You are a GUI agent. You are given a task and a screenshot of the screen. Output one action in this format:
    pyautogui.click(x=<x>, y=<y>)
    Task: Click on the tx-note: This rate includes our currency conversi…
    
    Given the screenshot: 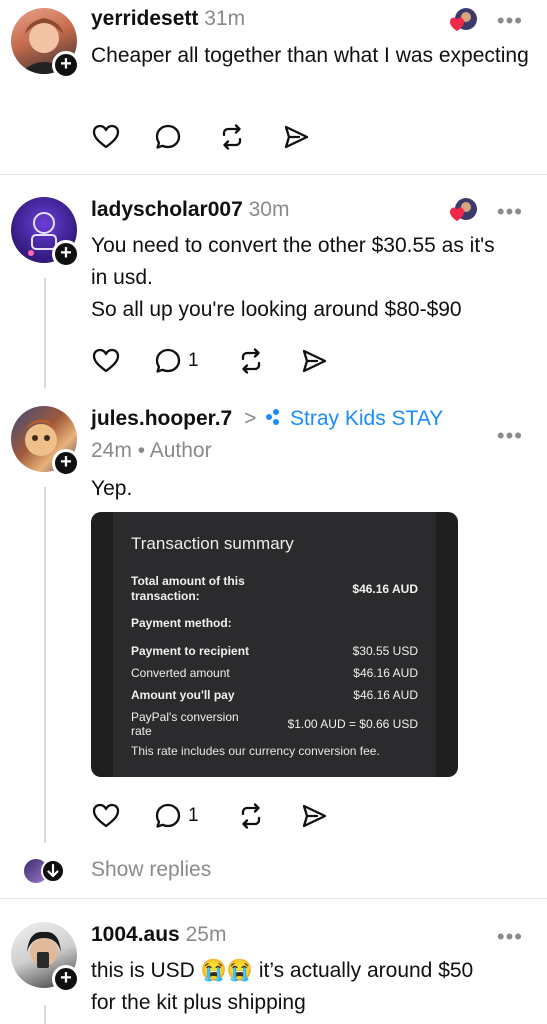 What is the action you would take?
    pyautogui.click(x=255, y=751)
    